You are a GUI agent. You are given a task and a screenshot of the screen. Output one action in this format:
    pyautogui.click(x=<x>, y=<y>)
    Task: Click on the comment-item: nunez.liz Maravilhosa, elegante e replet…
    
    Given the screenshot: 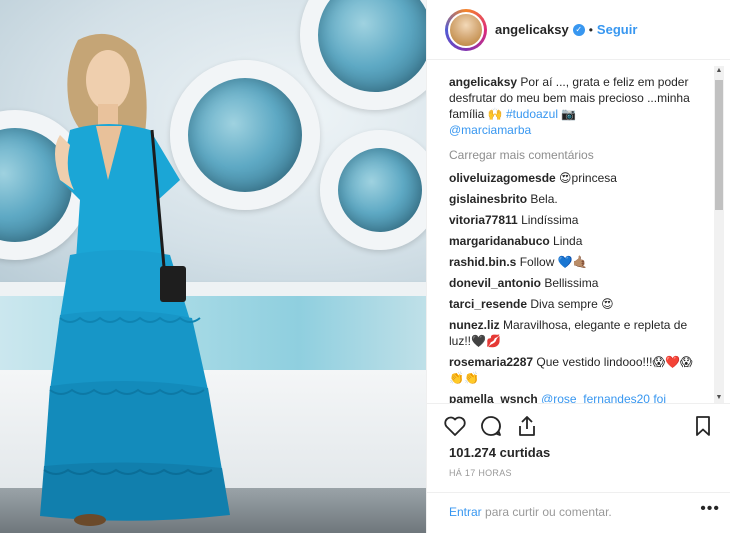 What is the action you would take?
    pyautogui.click(x=577, y=333)
    